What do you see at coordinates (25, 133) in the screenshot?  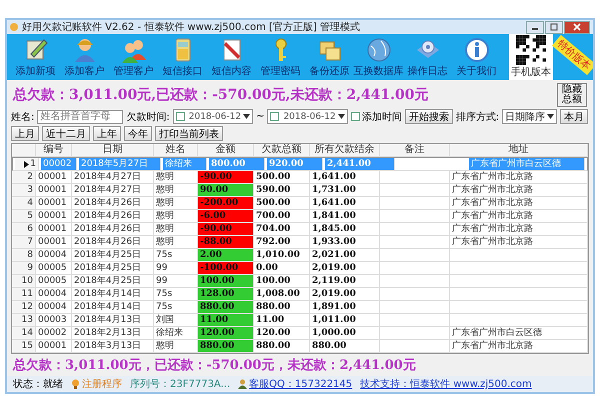 I see `period-button: 上月` at bounding box center [25, 133].